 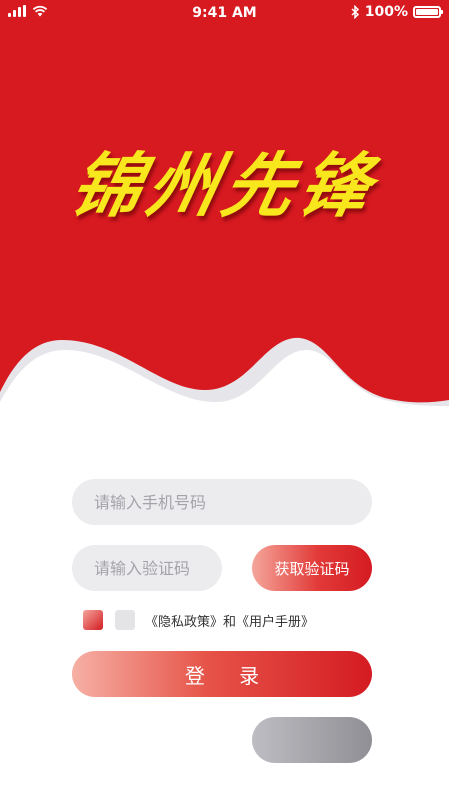 I want to click on battery-percent: 100%, so click(x=386, y=12).